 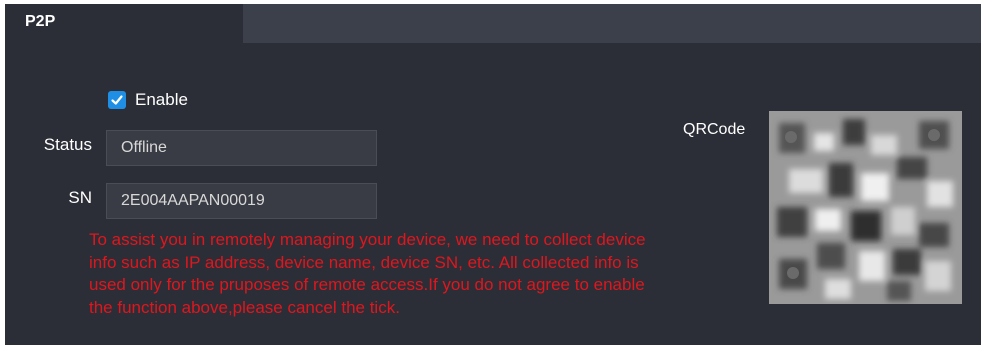 I want to click on enable-row: Enable, so click(x=148, y=100).